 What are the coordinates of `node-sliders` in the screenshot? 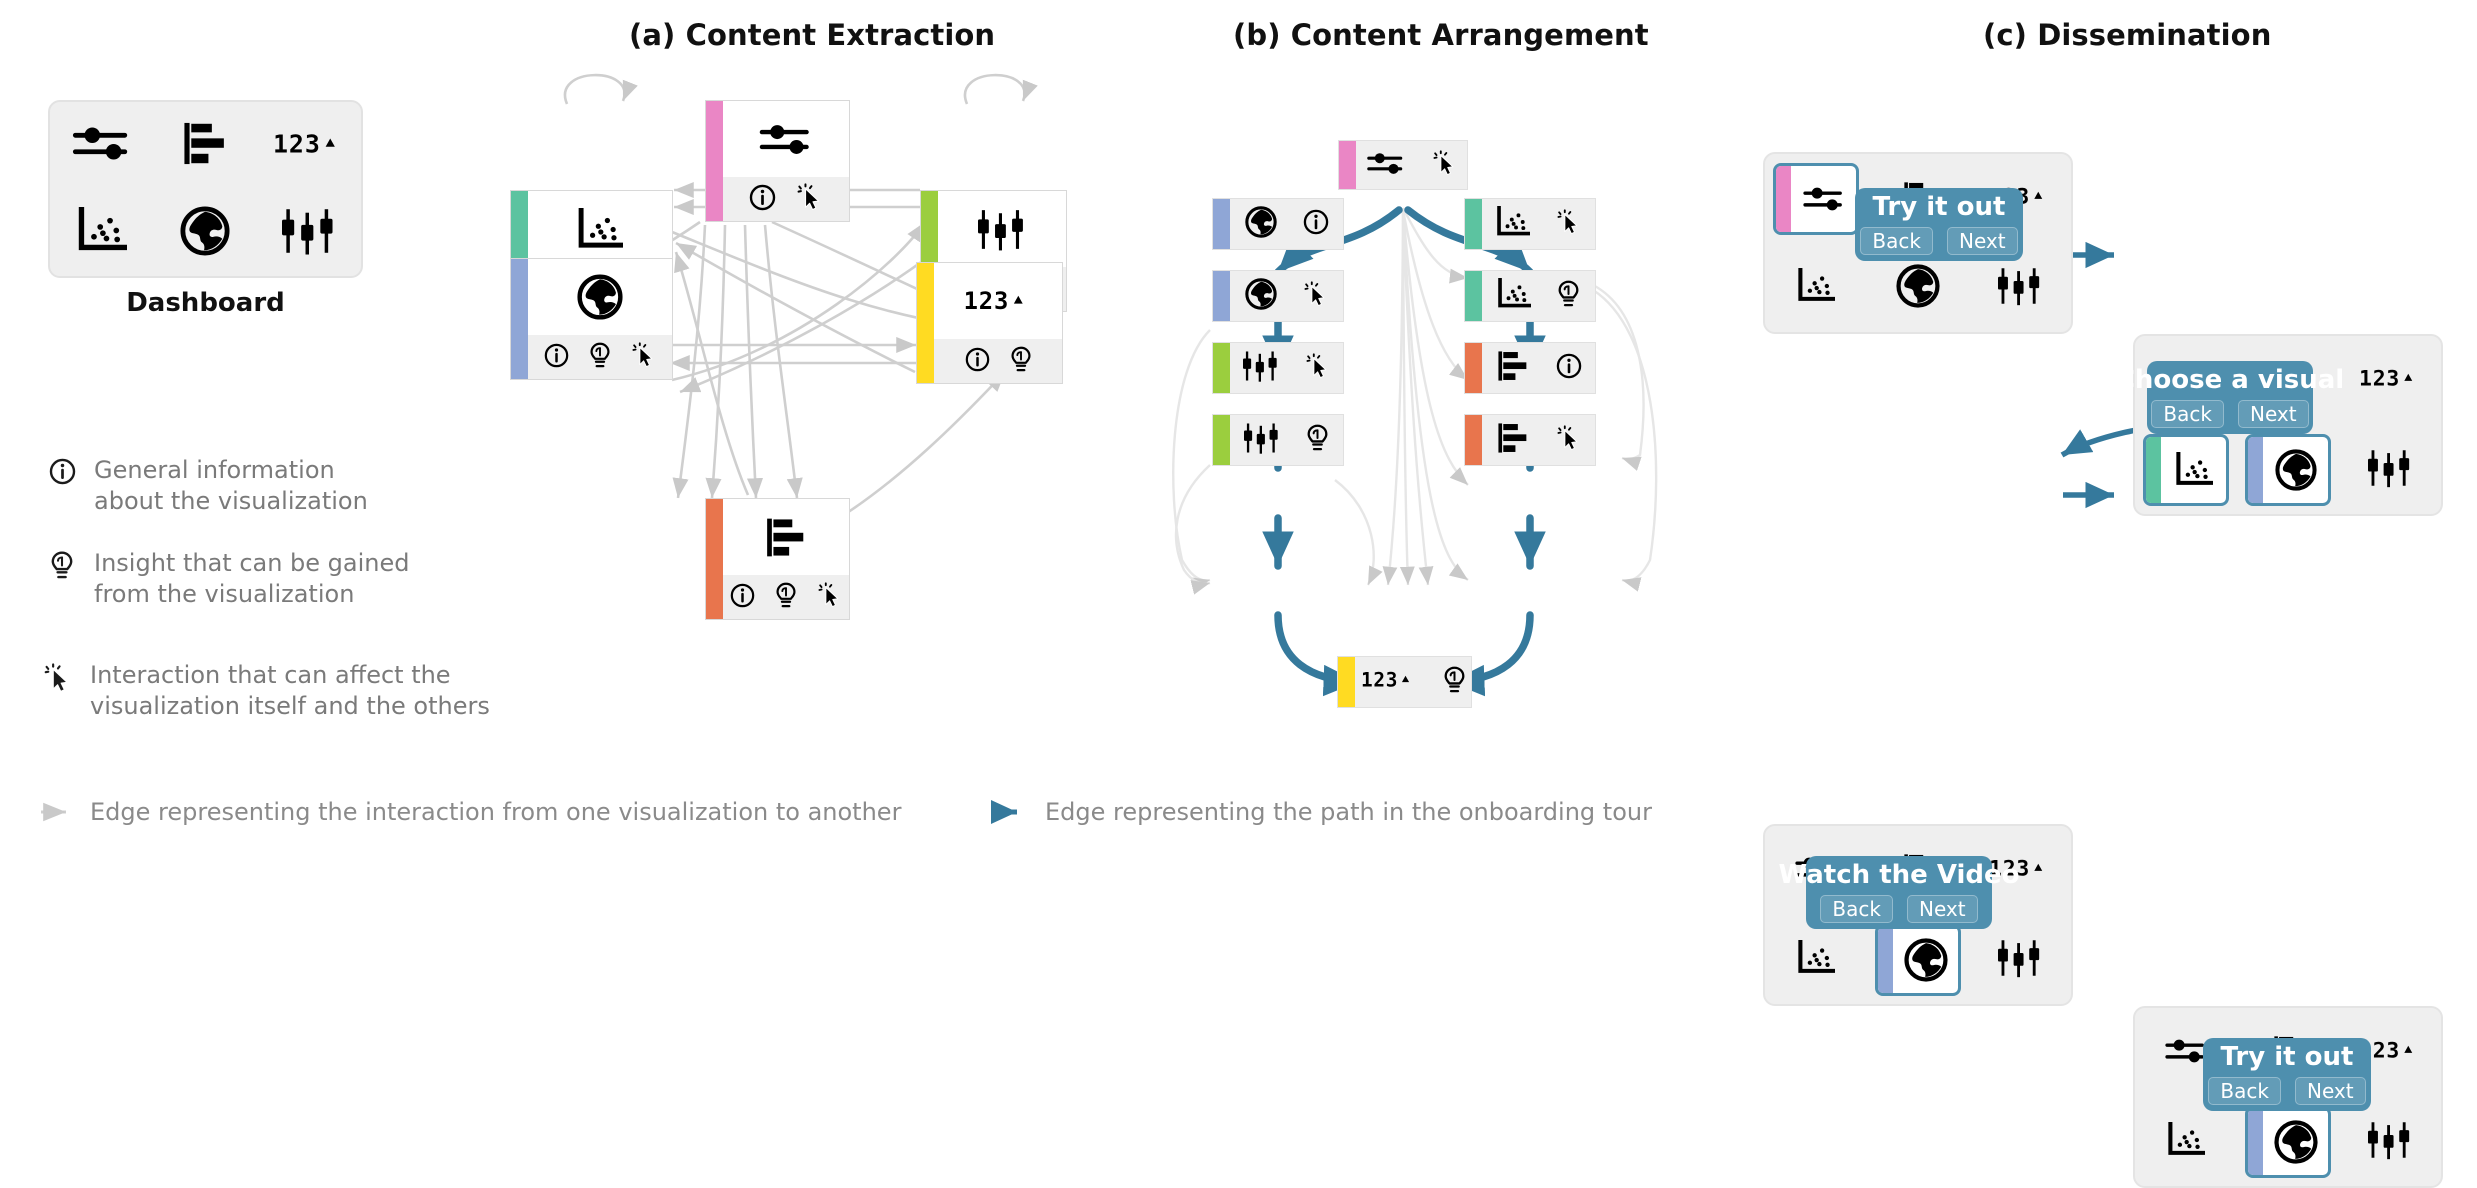 It's located at (777, 161).